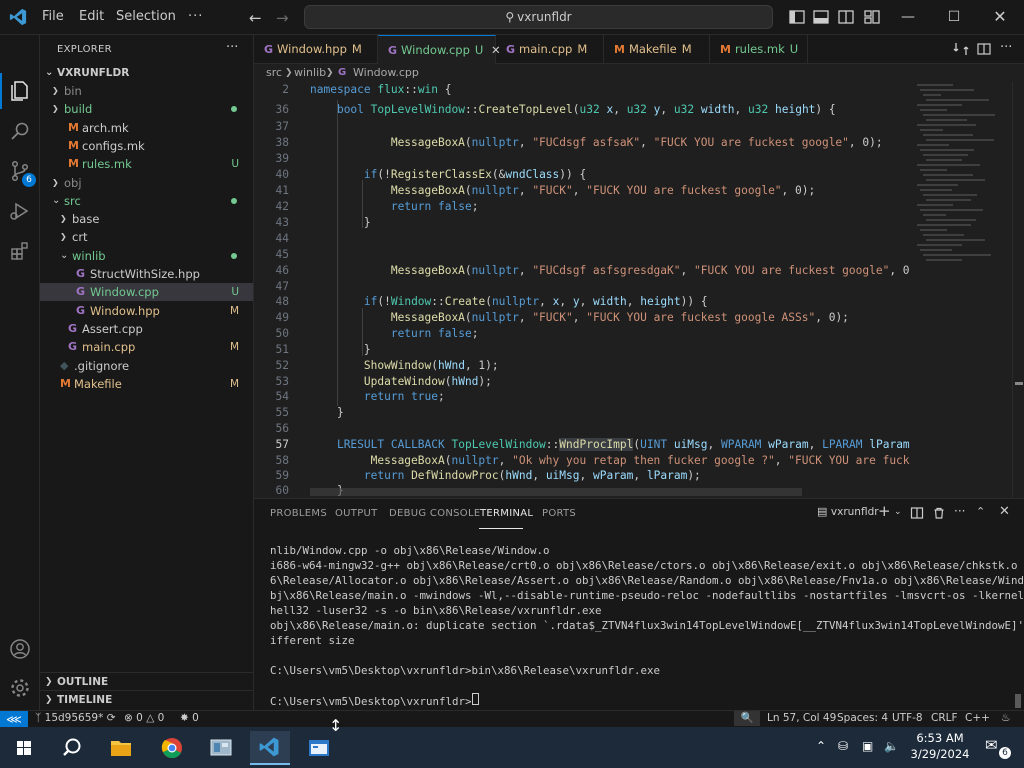  What do you see at coordinates (144, 718) in the screenshot?
I see `problems-status: ⊗ 0 △ 0` at bounding box center [144, 718].